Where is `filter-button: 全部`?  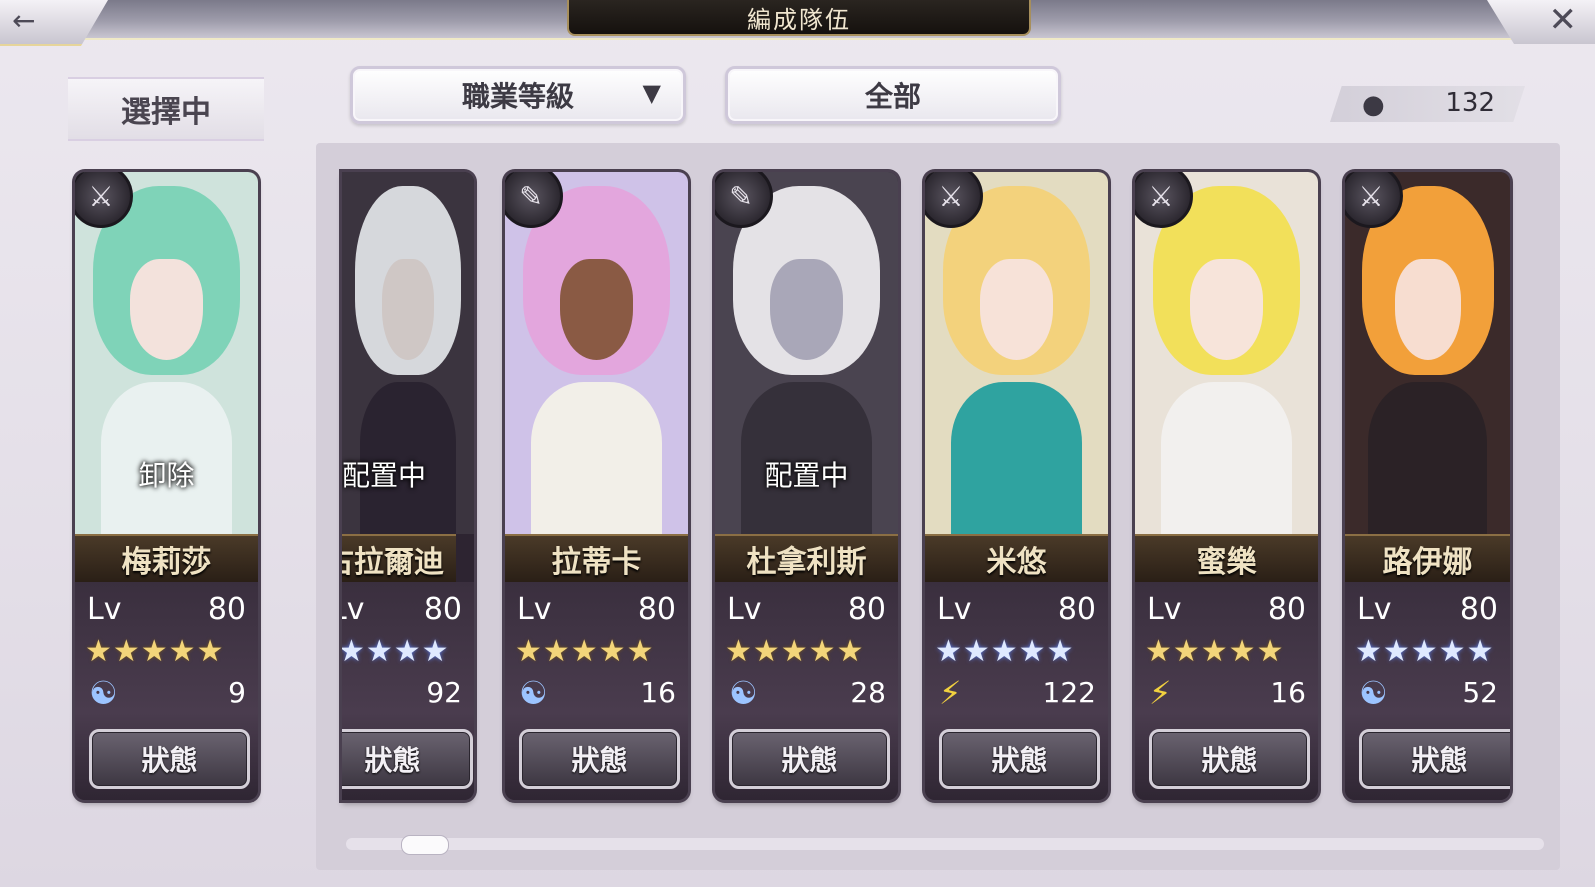
filter-button: 全部 is located at coordinates (893, 95).